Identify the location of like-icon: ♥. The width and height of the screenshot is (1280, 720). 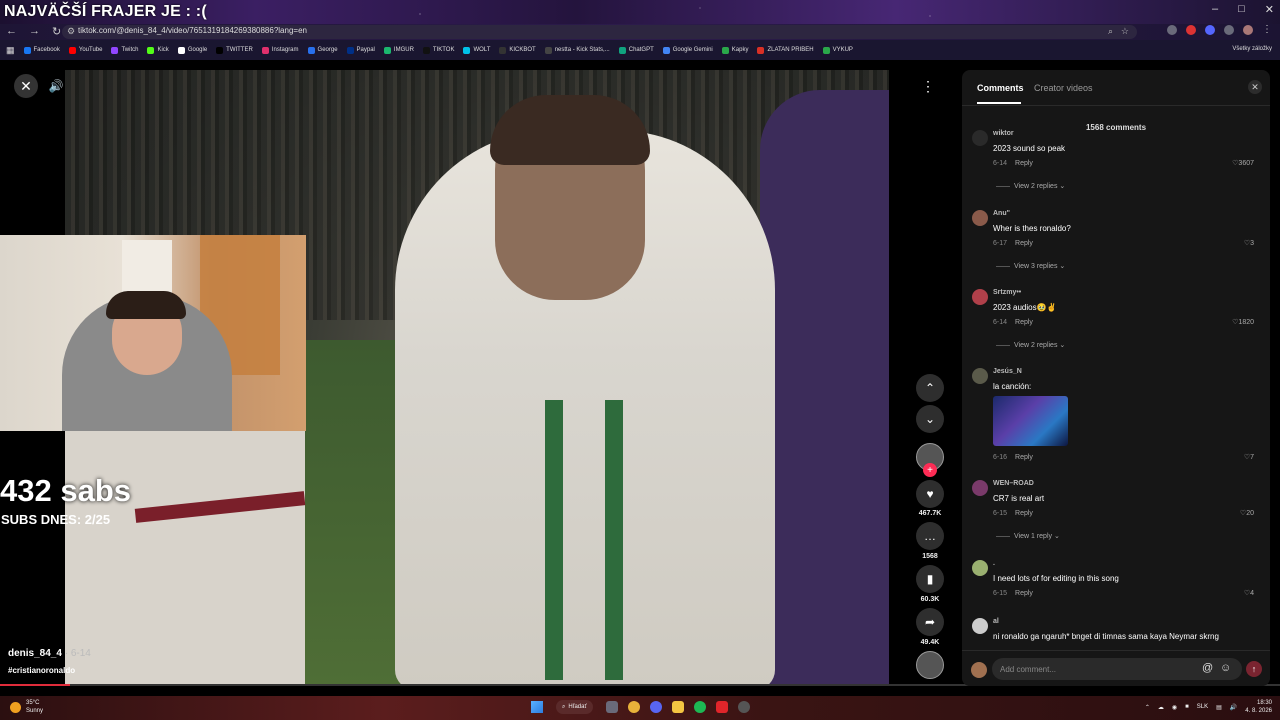
(930, 494).